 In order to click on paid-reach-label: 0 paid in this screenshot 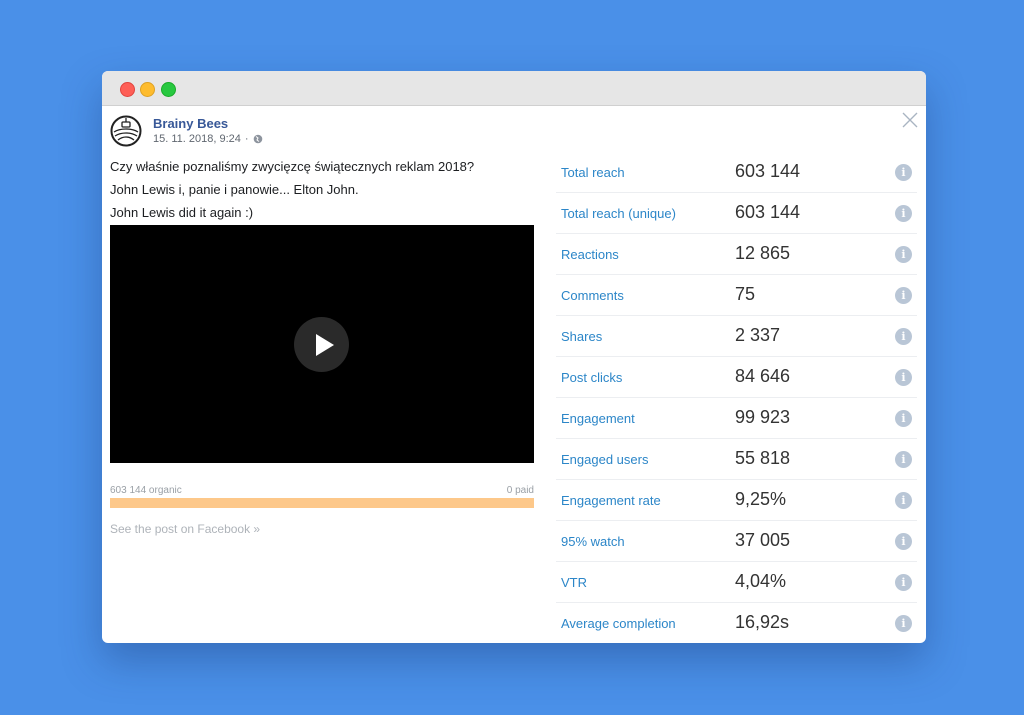, I will do `click(520, 490)`.